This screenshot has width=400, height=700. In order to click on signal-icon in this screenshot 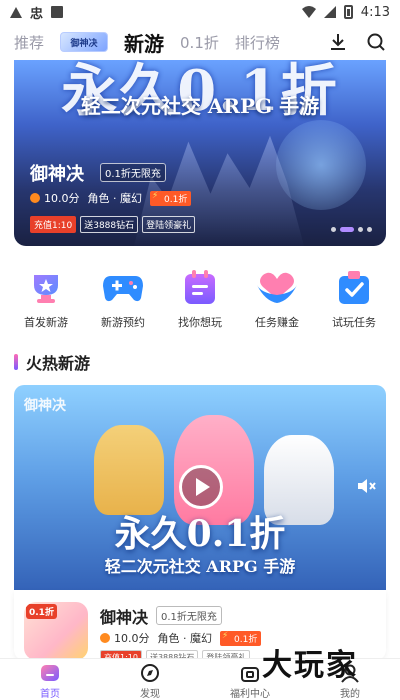, I will do `click(329, 12)`.